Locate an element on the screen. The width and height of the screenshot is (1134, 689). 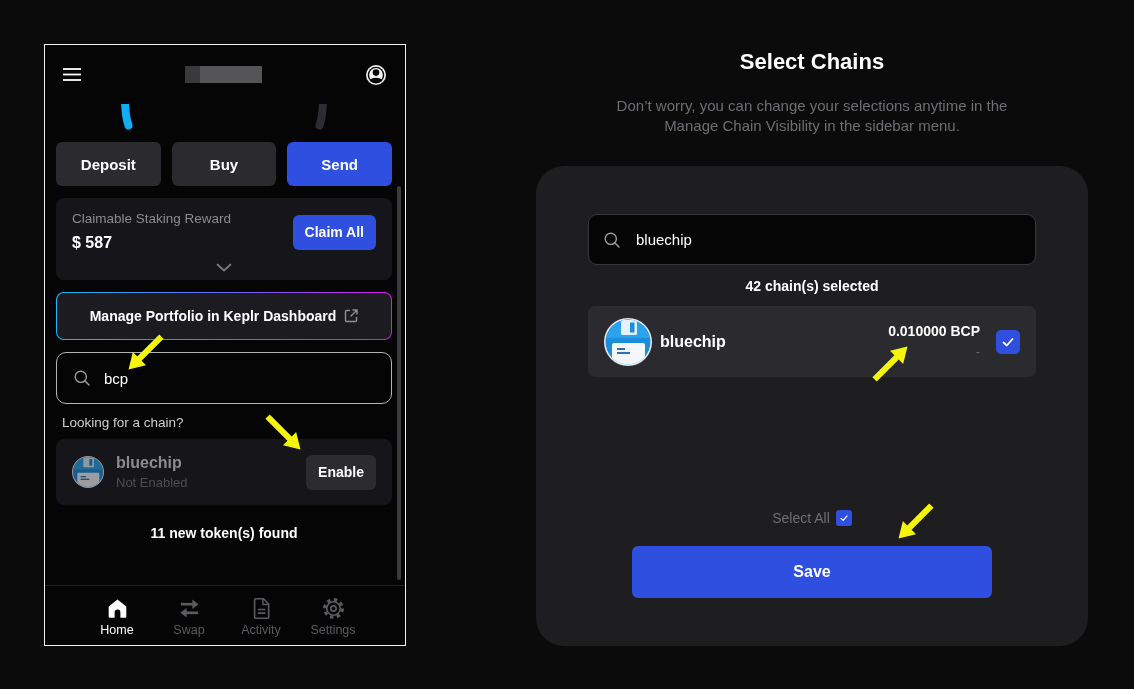
nav-tab: Home is located at coordinates (117, 618).